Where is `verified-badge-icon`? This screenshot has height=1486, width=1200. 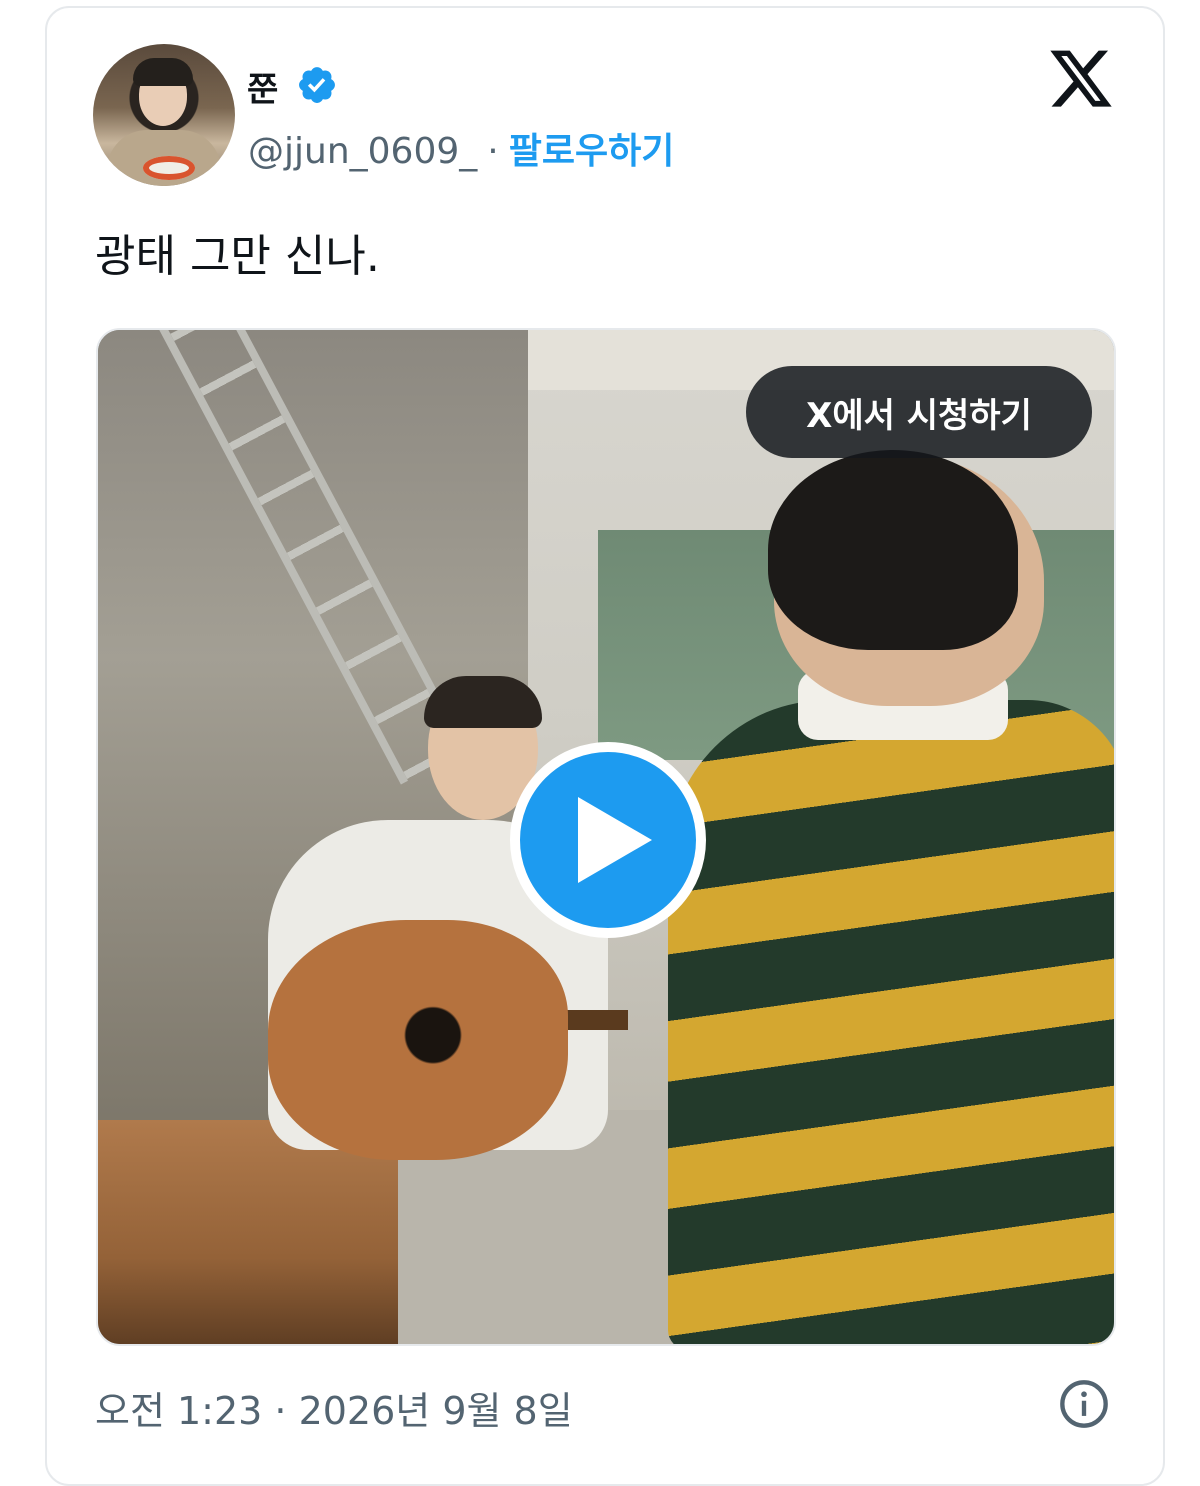 verified-badge-icon is located at coordinates (317, 85).